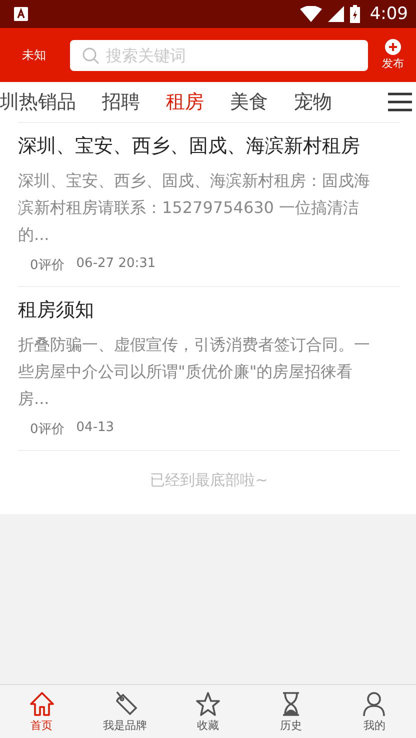 The width and height of the screenshot is (416, 738). Describe the element at coordinates (209, 146) in the screenshot. I see `post-title: 深圳、宝安、西乡、固戍、海滨新村租房` at that location.